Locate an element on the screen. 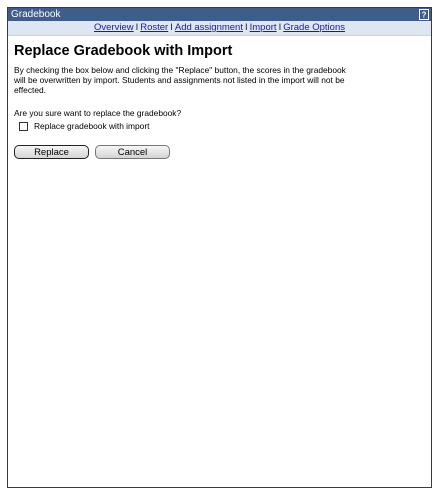 The width and height of the screenshot is (441, 500). help-icon: ? is located at coordinates (424, 14).